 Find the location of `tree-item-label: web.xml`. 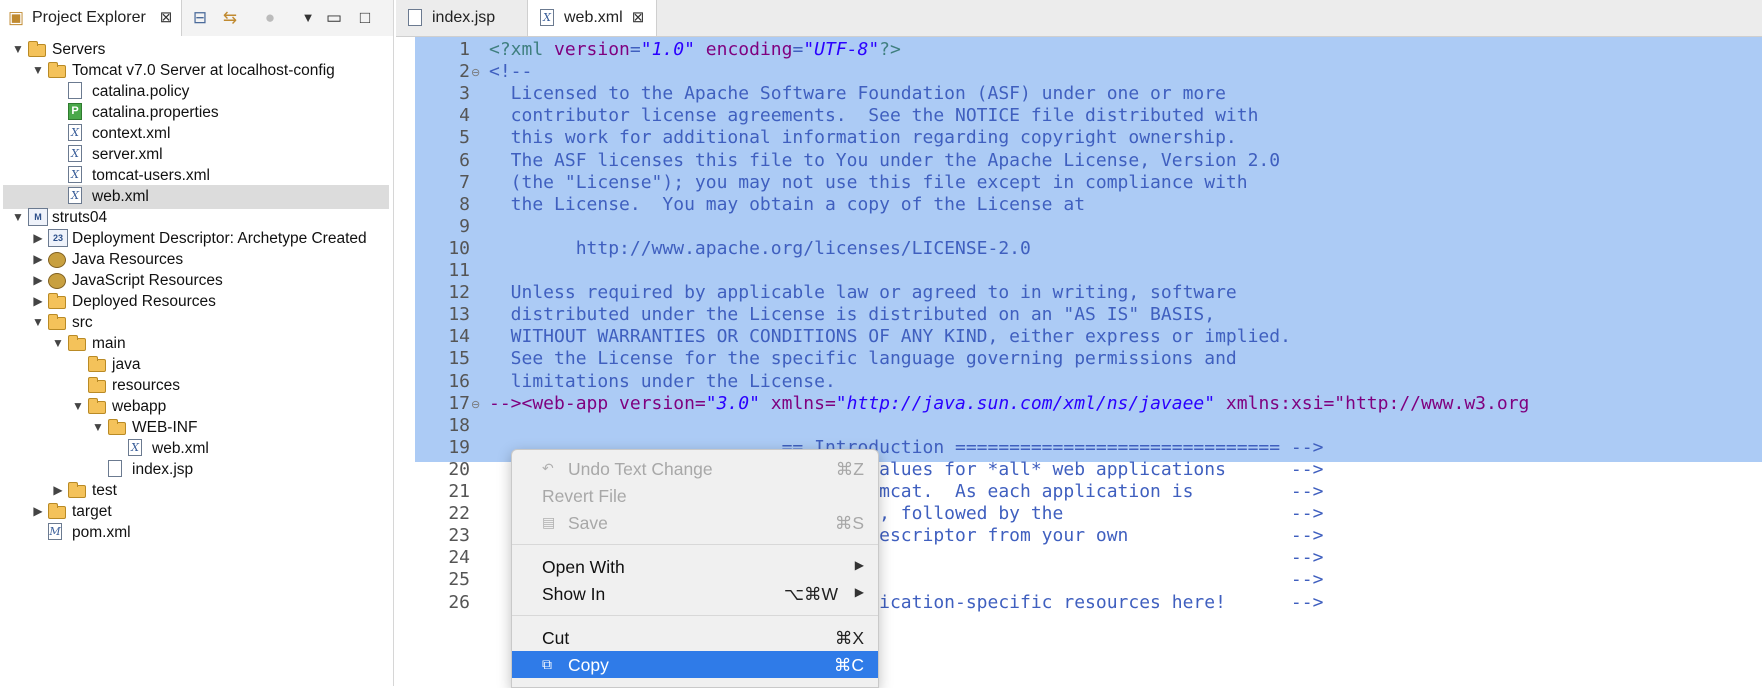

tree-item-label: web.xml is located at coordinates (180, 448).